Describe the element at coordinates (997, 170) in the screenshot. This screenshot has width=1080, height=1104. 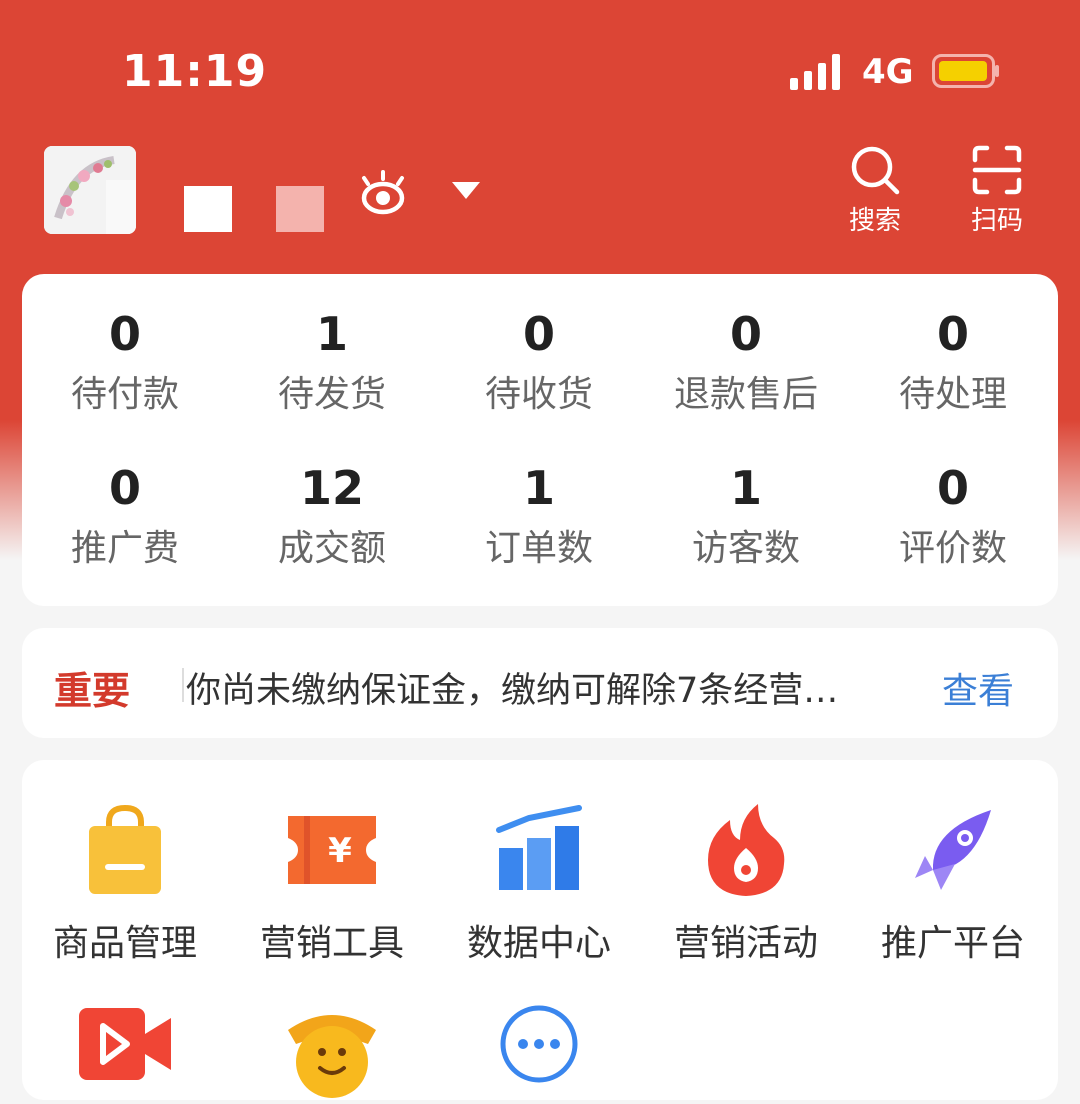
I see `scan-icon` at that location.